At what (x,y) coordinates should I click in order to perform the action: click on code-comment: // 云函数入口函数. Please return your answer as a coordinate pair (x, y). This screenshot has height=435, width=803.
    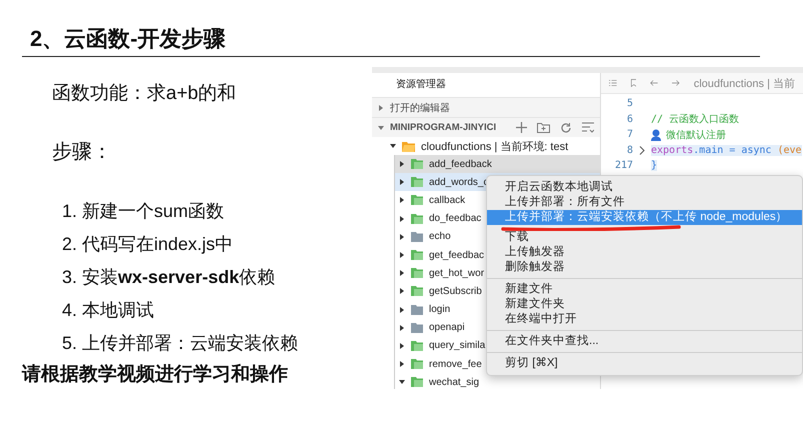
    Looking at the image, I should click on (695, 119).